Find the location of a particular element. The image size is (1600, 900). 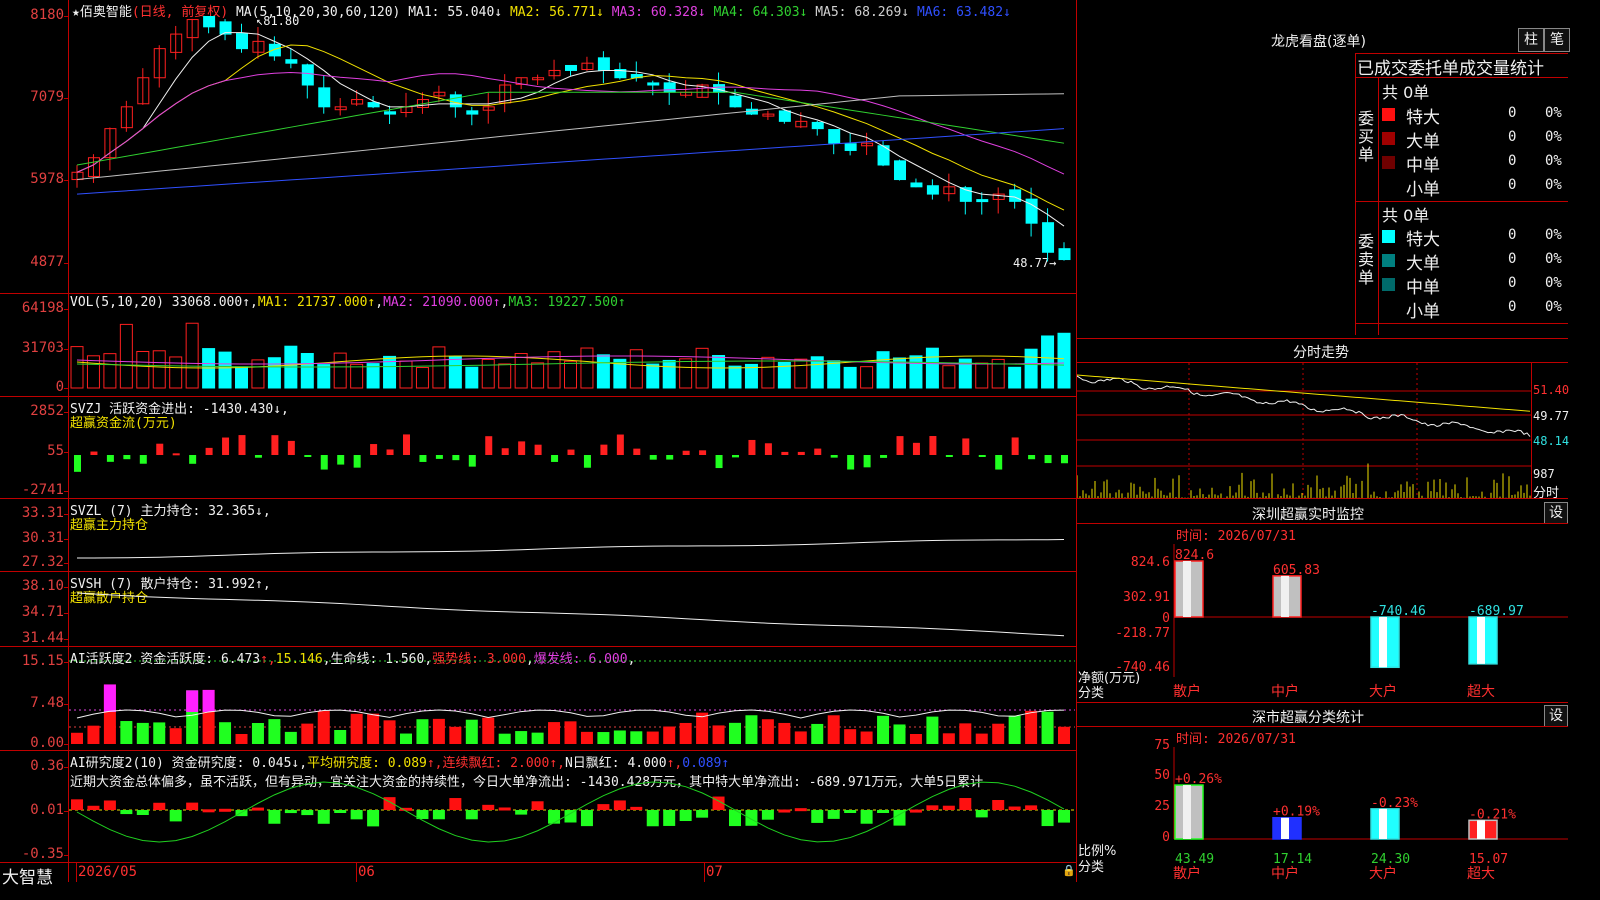

svsh-ytick-1: 34.71 is located at coordinates (42, 612).